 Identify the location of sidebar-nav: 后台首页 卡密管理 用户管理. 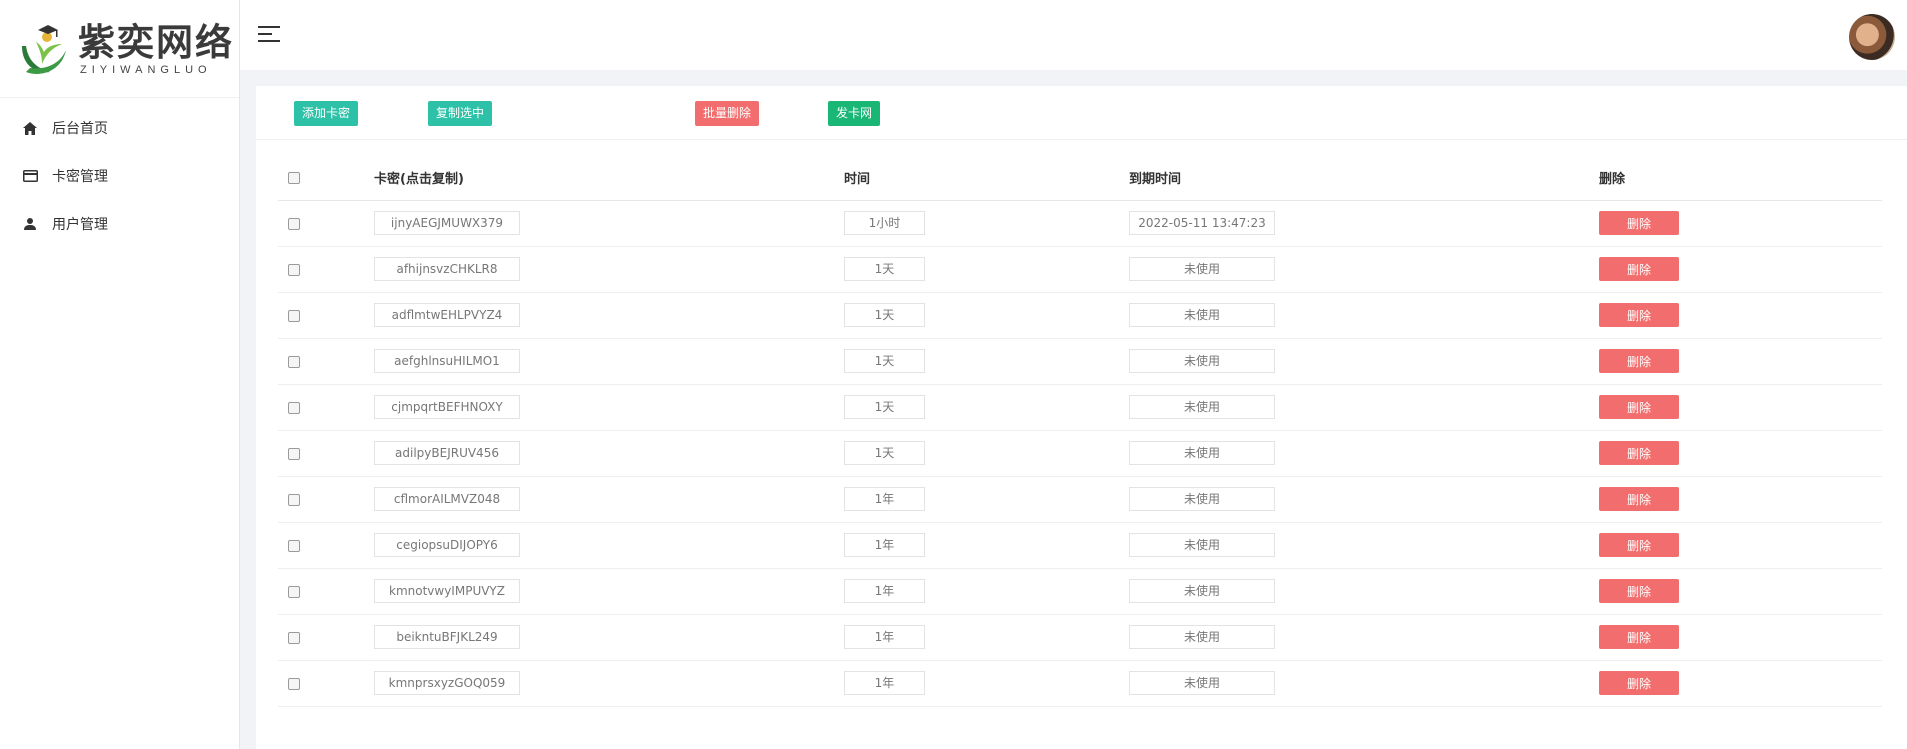
(119, 176).